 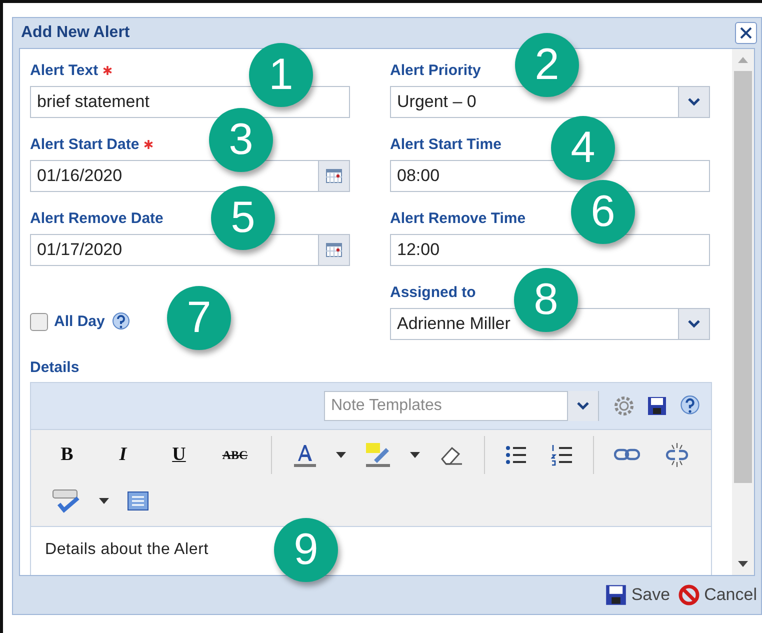 What do you see at coordinates (637, 595) in the screenshot?
I see `save-button: Save` at bounding box center [637, 595].